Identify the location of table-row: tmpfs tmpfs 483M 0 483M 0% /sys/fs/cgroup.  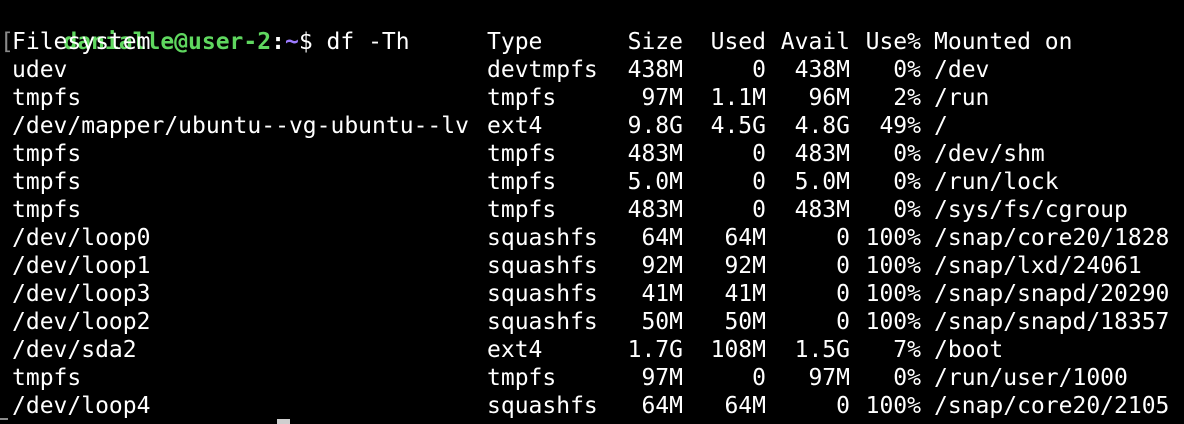
(592, 210).